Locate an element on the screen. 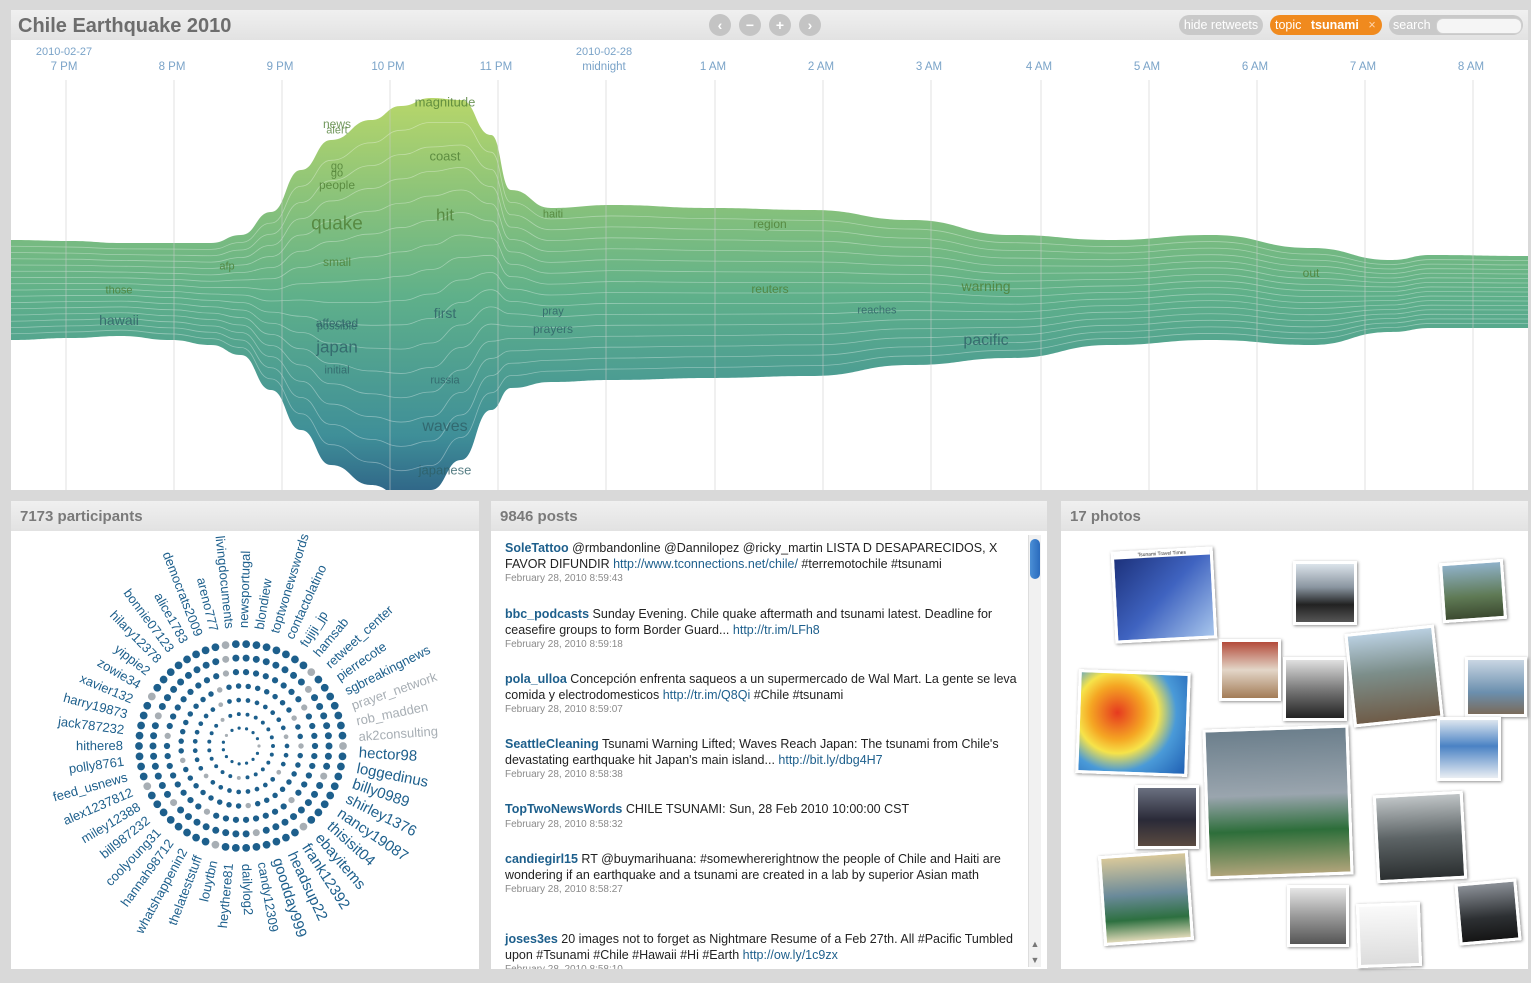  post-link: http://ow.ly/1c9zx is located at coordinates (790, 955).